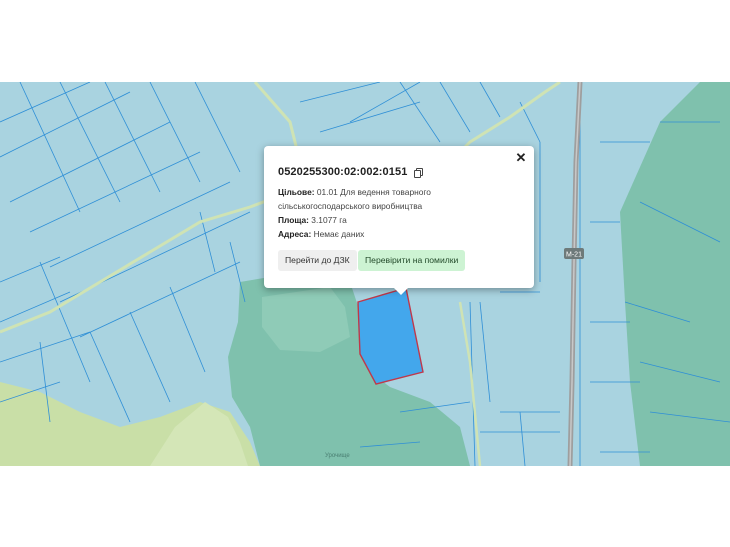  I want to click on area-label: Площа:, so click(295, 220).